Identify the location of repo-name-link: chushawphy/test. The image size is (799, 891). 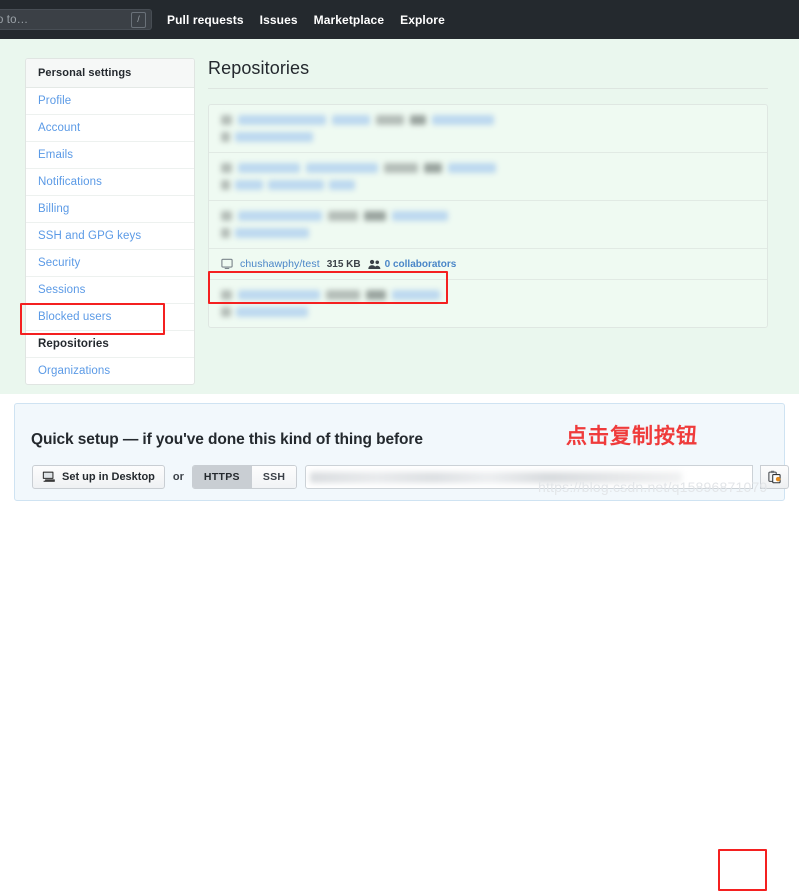
(280, 264).